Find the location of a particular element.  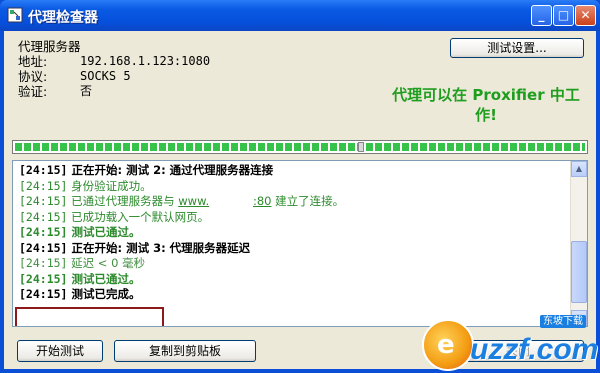

log-text: 正在开始: 测试 2: 通过代理服务器连接 is located at coordinates (170, 170).